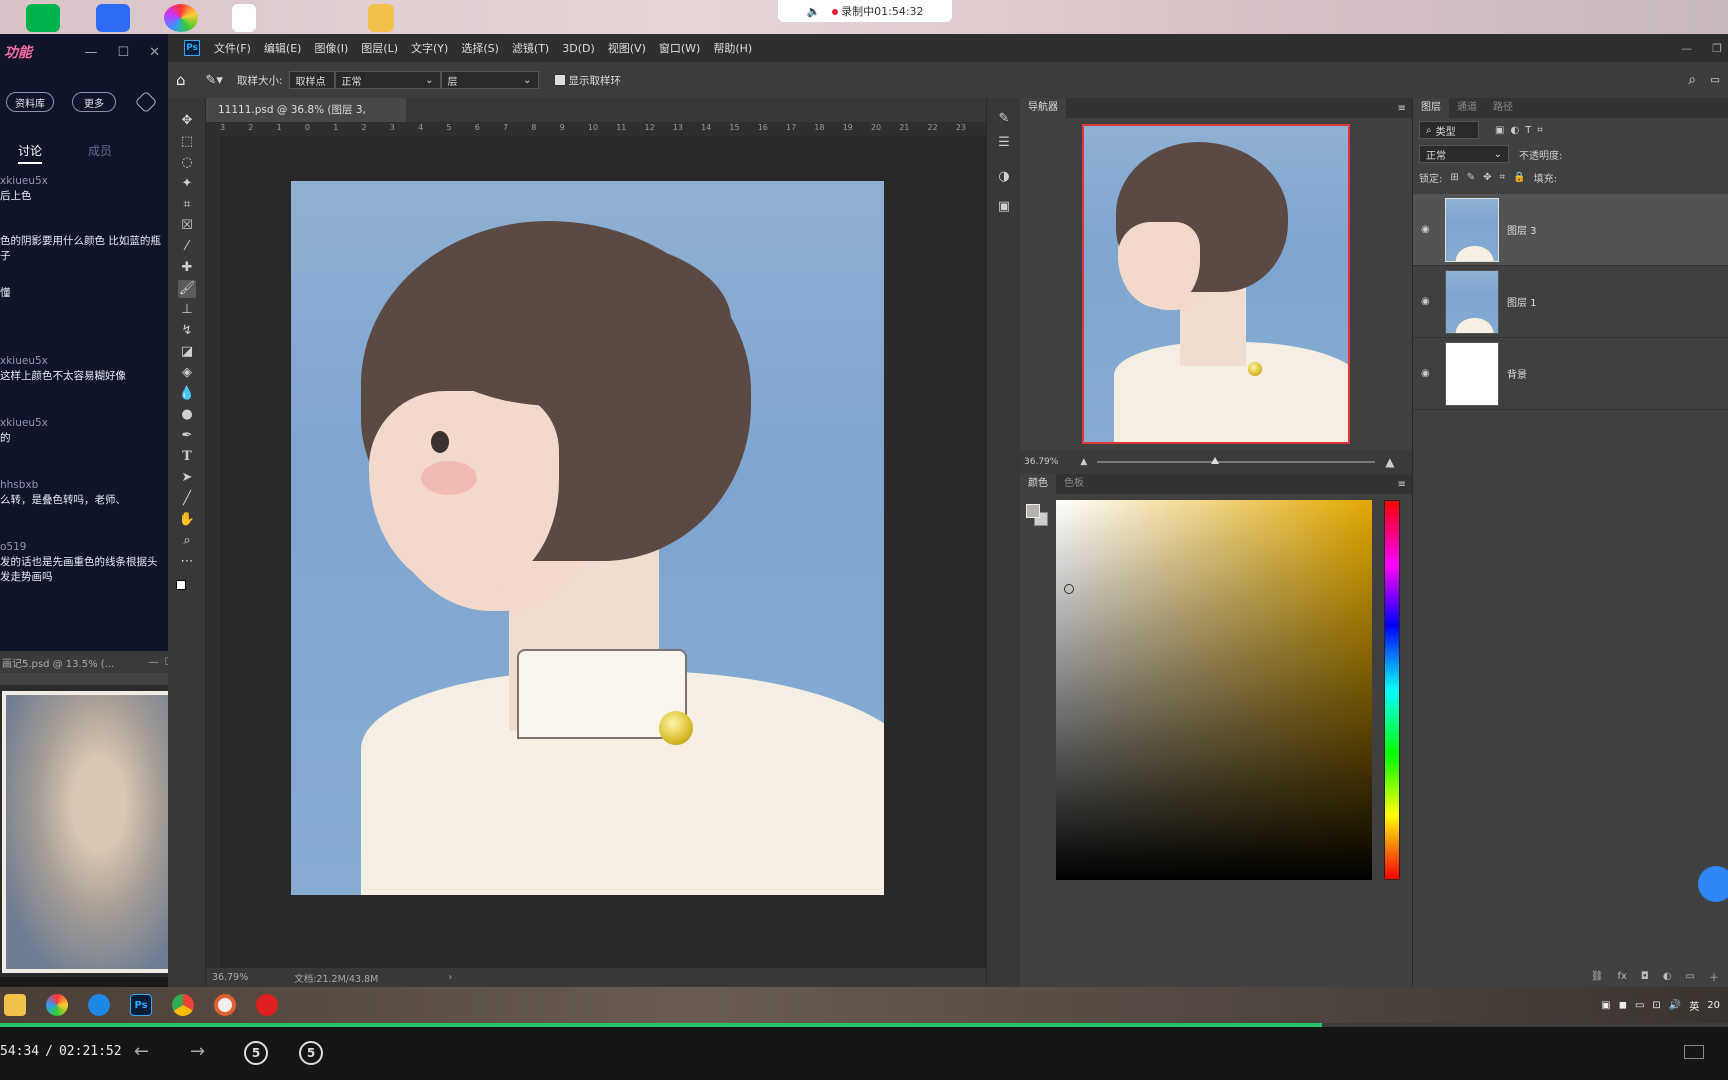 The width and height of the screenshot is (1728, 1080). I want to click on menu-view: 视图(V), so click(627, 48).